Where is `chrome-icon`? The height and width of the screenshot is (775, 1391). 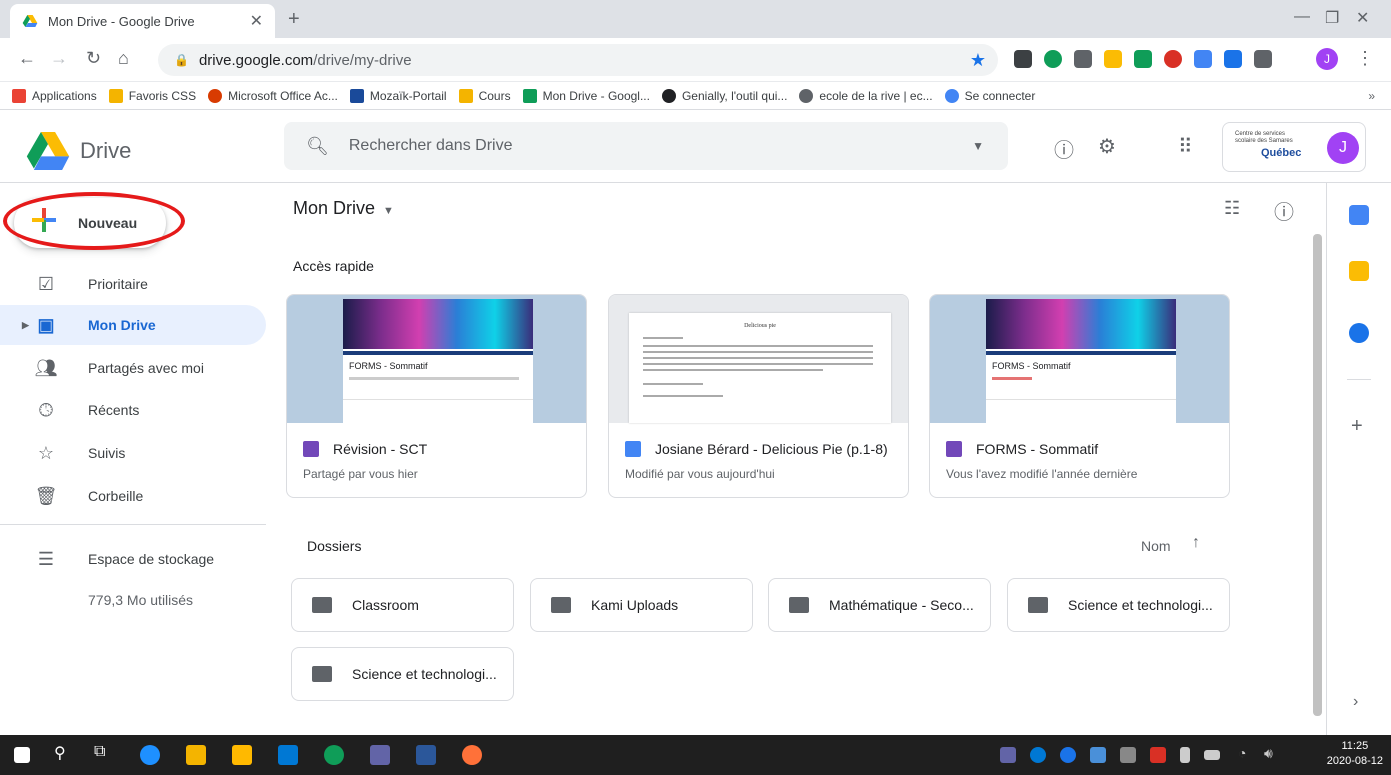 chrome-icon is located at coordinates (334, 755).